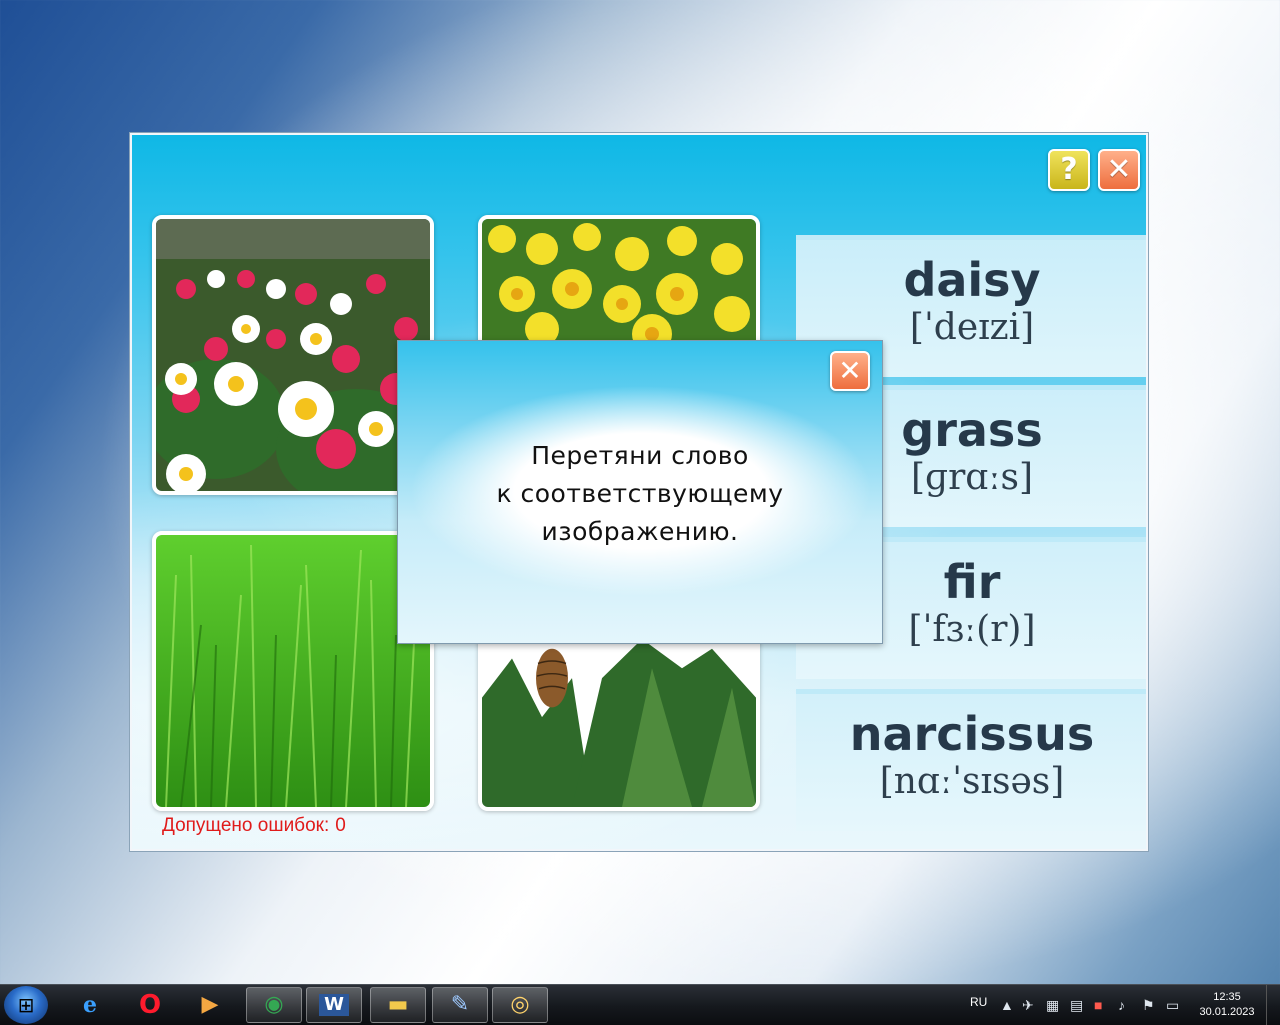 This screenshot has height=1025, width=1280. I want to click on flag-icon: ⚑, so click(1148, 1005).